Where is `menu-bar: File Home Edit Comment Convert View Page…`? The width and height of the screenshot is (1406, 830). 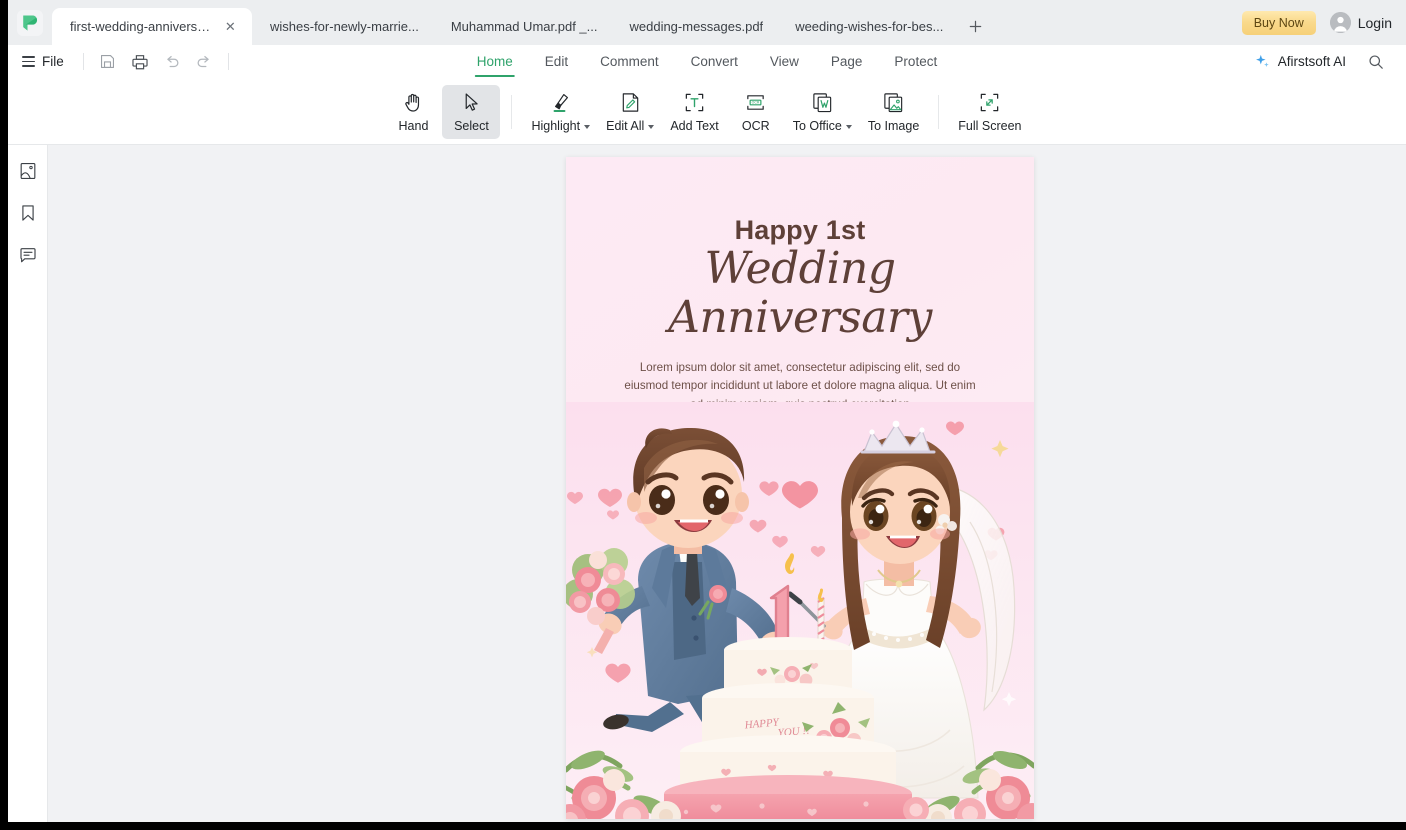
menu-bar: File Home Edit Comment Convert View Page… is located at coordinates (707, 62).